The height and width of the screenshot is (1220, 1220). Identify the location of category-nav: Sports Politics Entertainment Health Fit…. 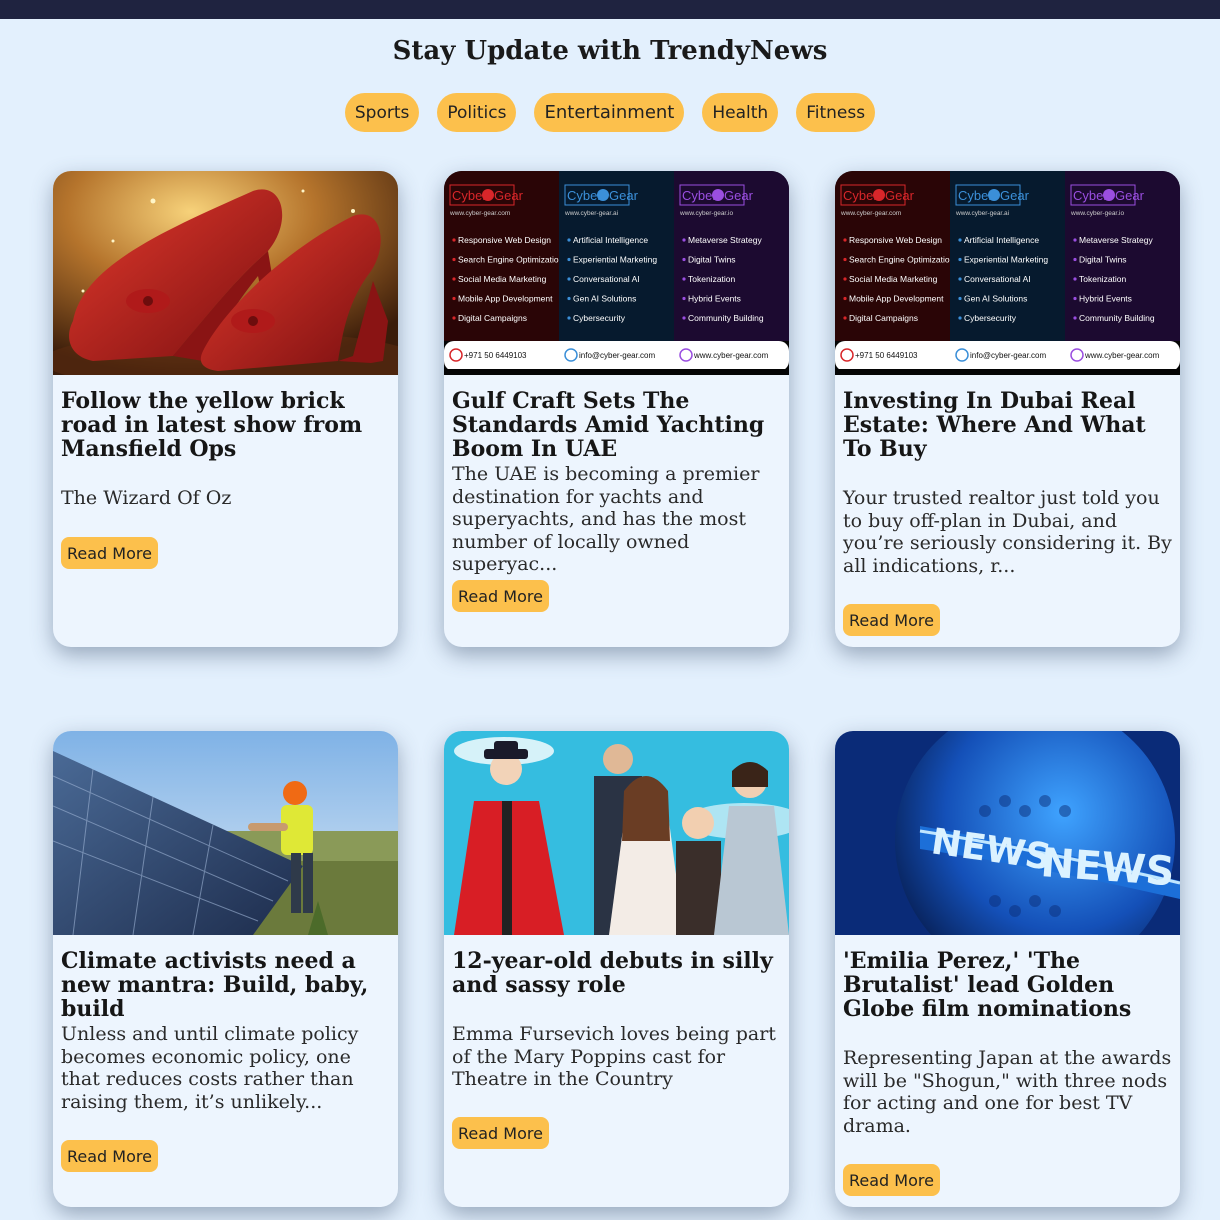
(610, 112).